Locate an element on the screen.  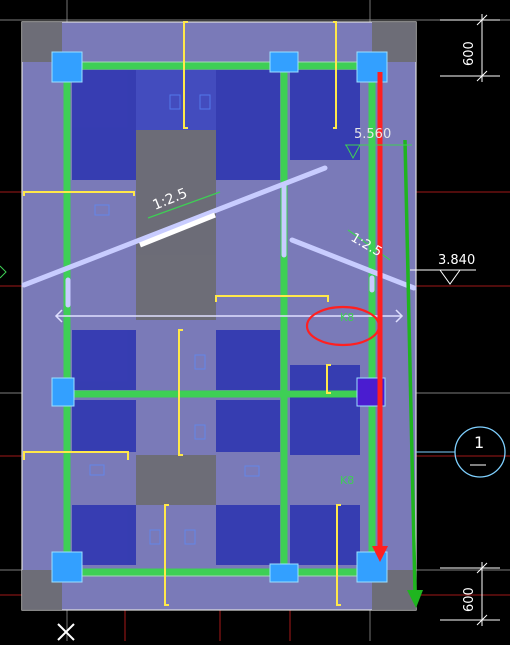
section-symbol-icon: 1 is located at coordinates (461, 452).